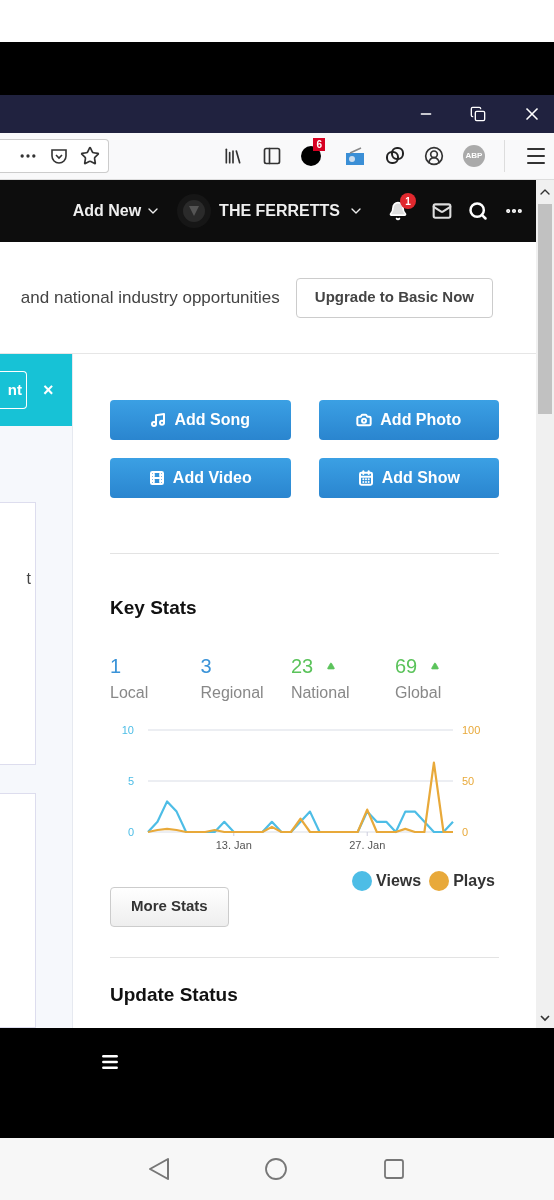  I want to click on film-icon, so click(156, 478).